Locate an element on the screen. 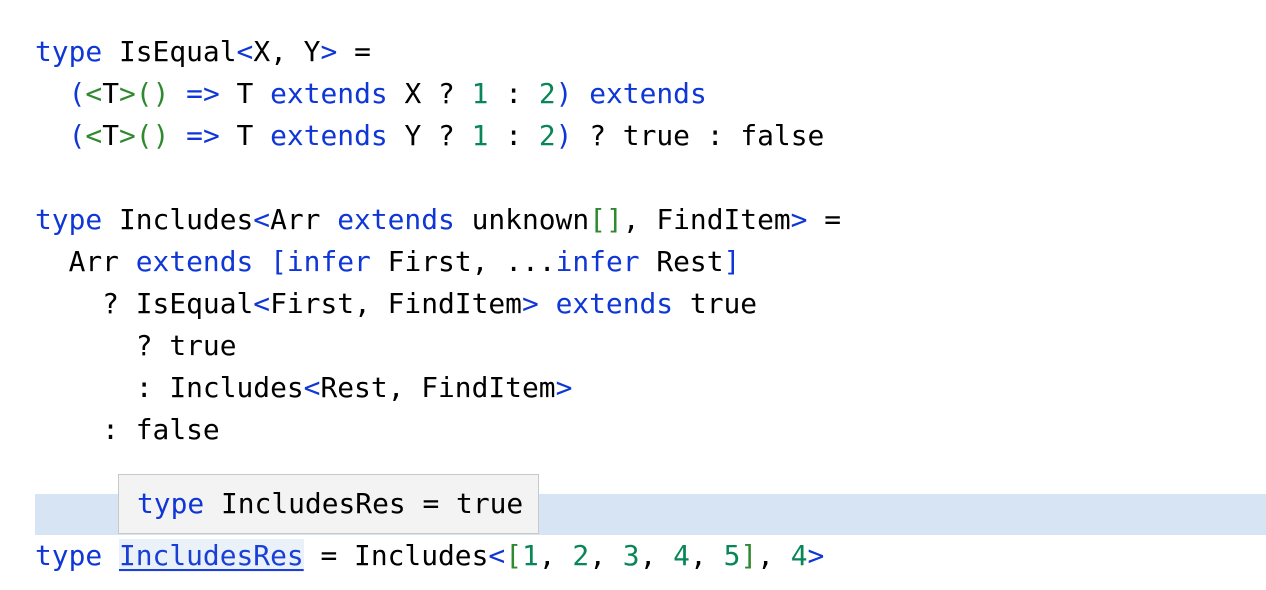 The image size is (1266, 590). code-line: (<T>() => T extends X ? 1 : 2) extends is located at coordinates (371, 94).